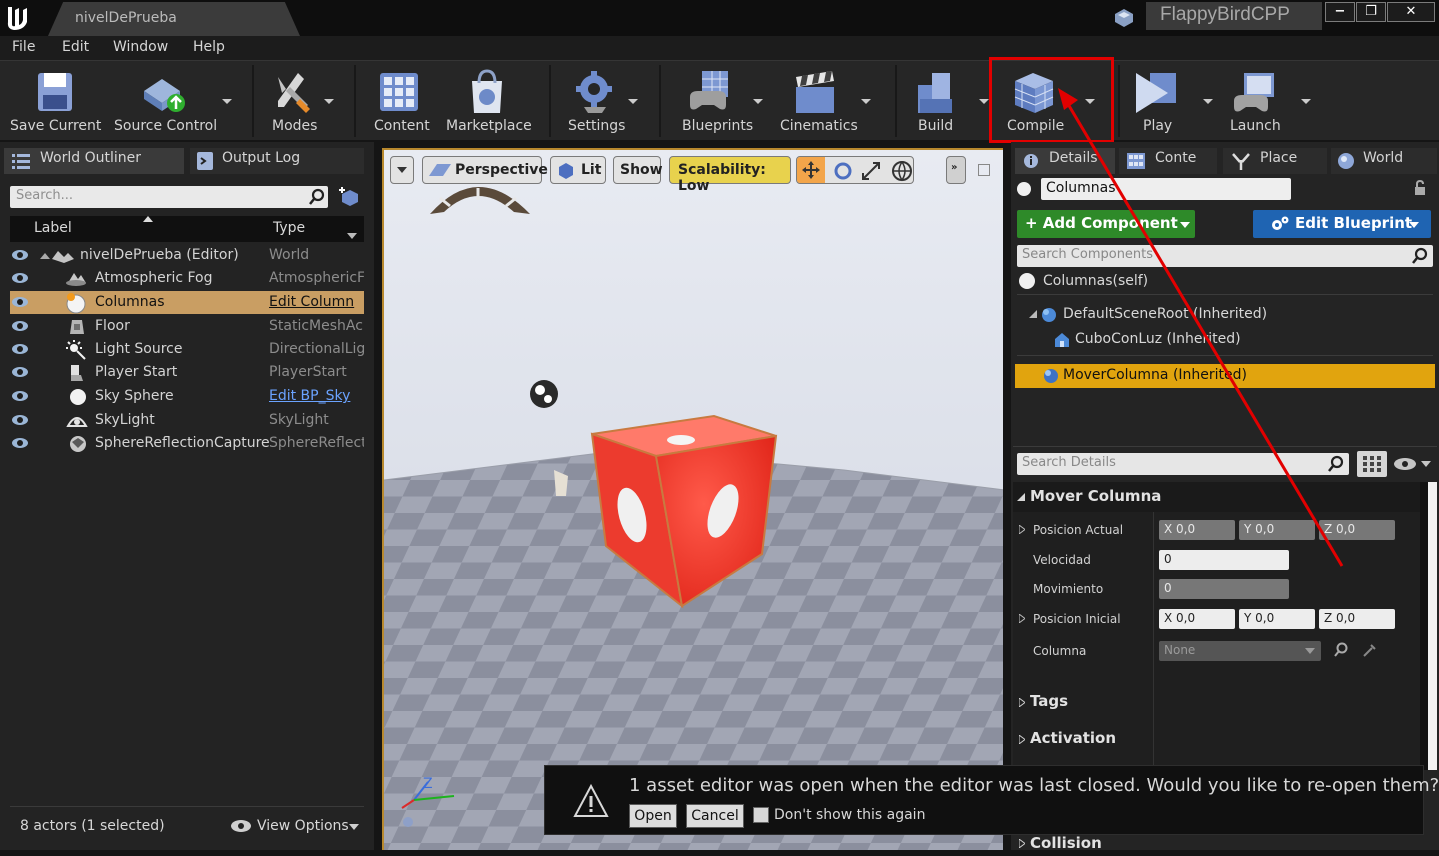  Describe the element at coordinates (174, 19) in the screenshot. I see `level-tab: nivelDePrueba` at that location.